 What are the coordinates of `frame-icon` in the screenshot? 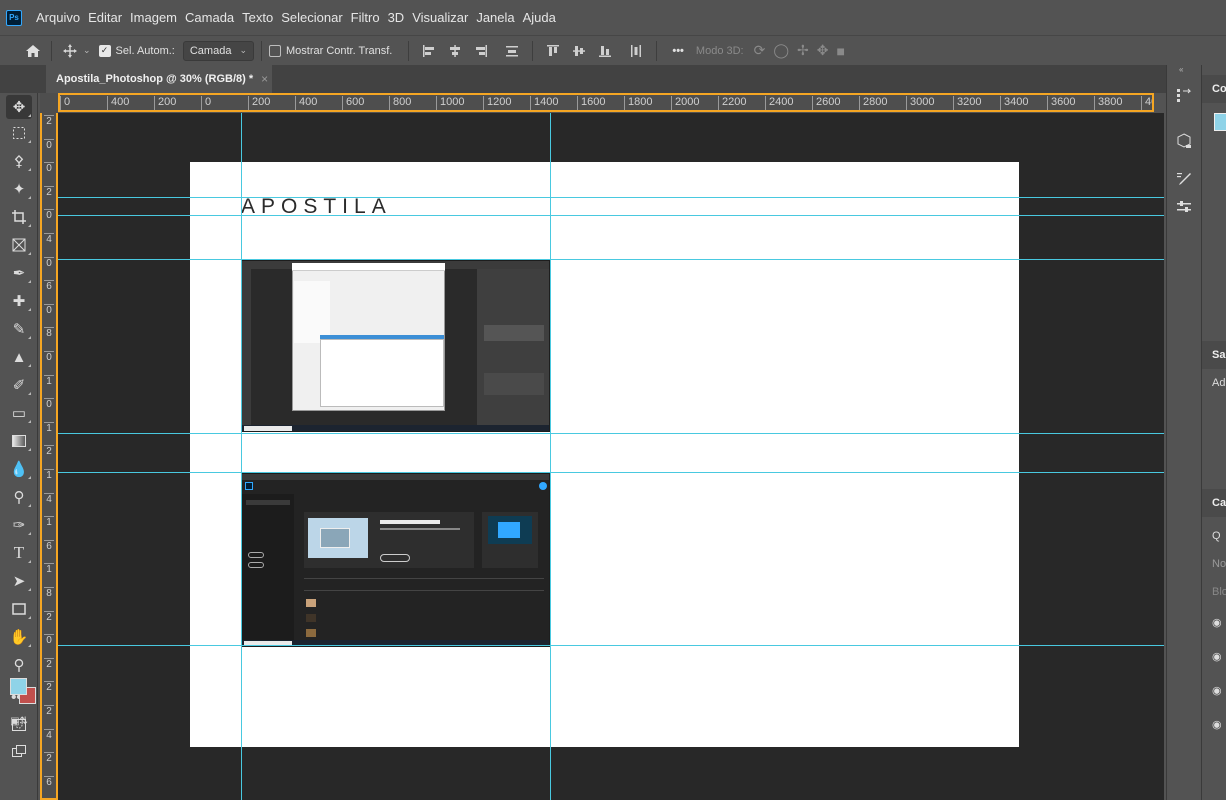 It's located at (19, 245).